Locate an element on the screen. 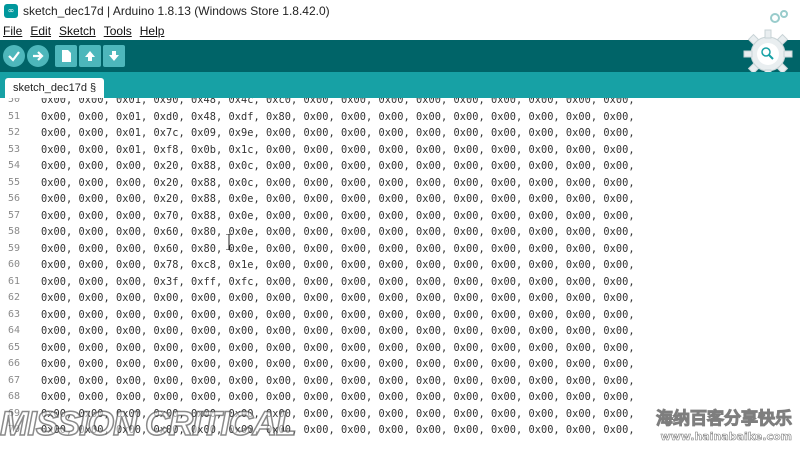 This screenshot has height=450, width=800. watermark-right-url: www.hainabaike.com is located at coordinates (726, 437).